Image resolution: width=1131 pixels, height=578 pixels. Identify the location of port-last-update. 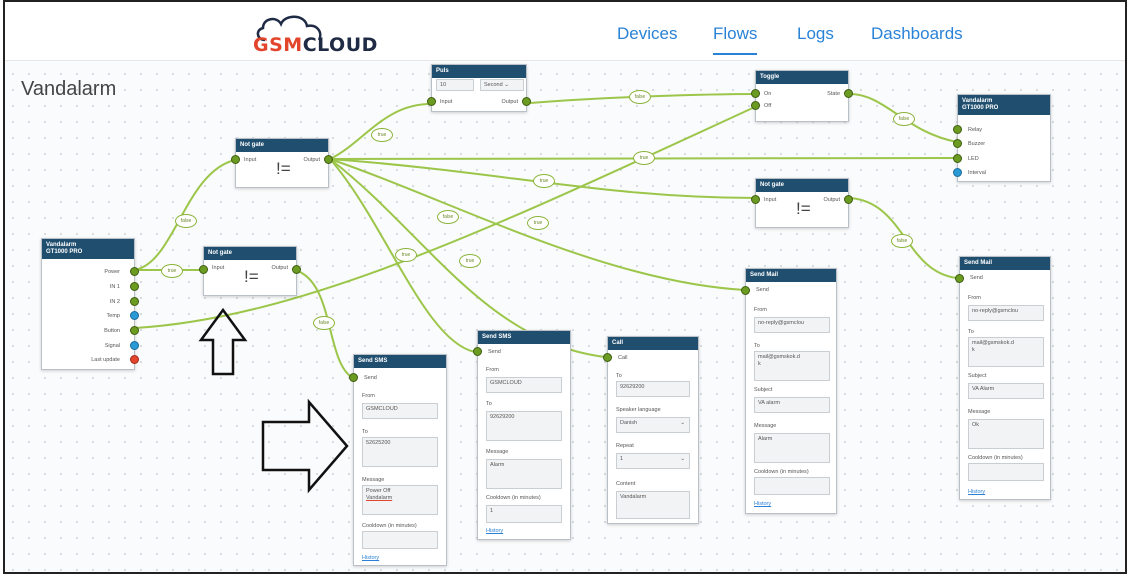
(134, 359).